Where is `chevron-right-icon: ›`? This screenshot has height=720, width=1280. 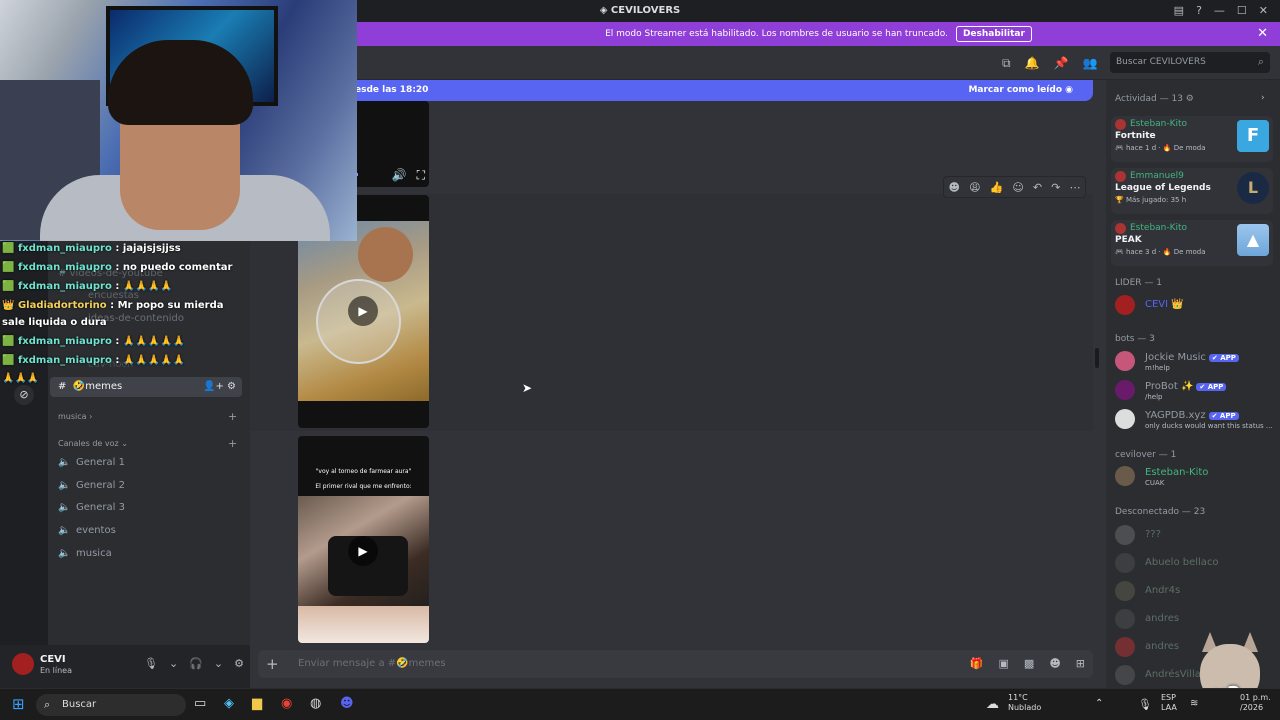 chevron-right-icon: › is located at coordinates (1263, 98).